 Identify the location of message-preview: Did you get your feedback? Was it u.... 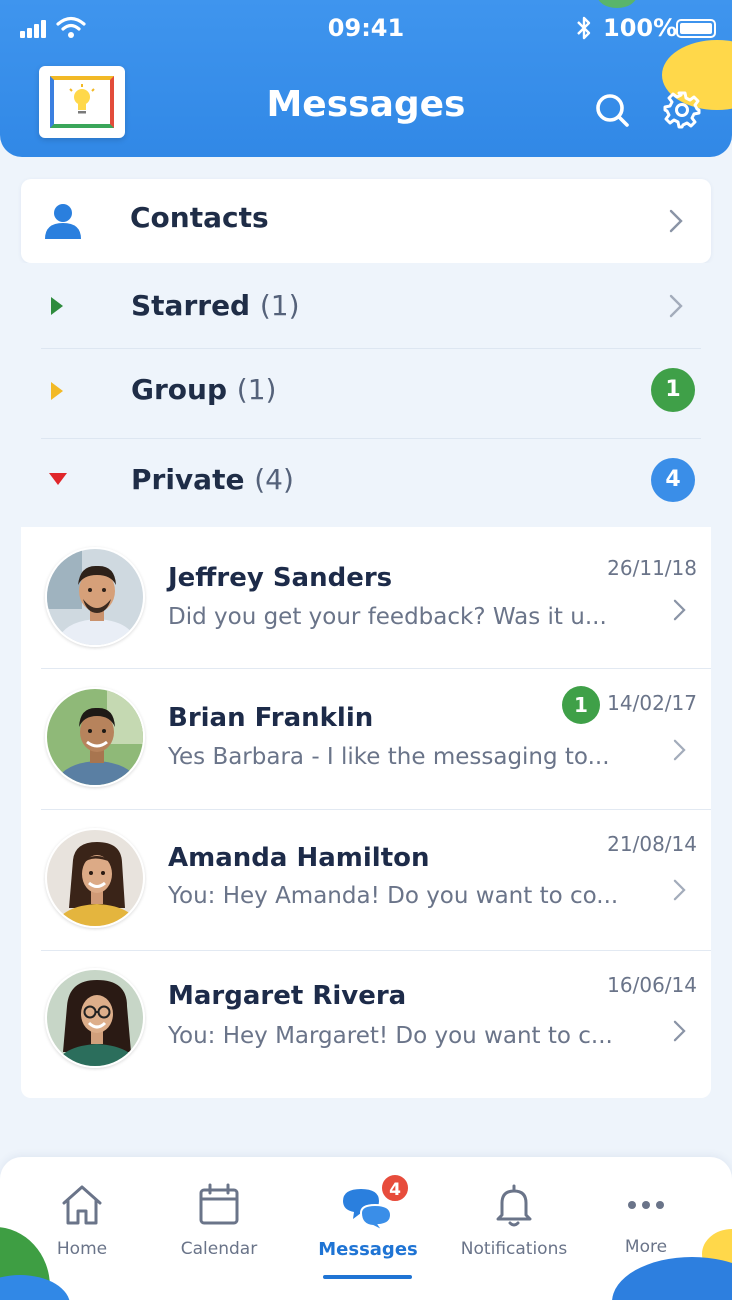
(387, 617).